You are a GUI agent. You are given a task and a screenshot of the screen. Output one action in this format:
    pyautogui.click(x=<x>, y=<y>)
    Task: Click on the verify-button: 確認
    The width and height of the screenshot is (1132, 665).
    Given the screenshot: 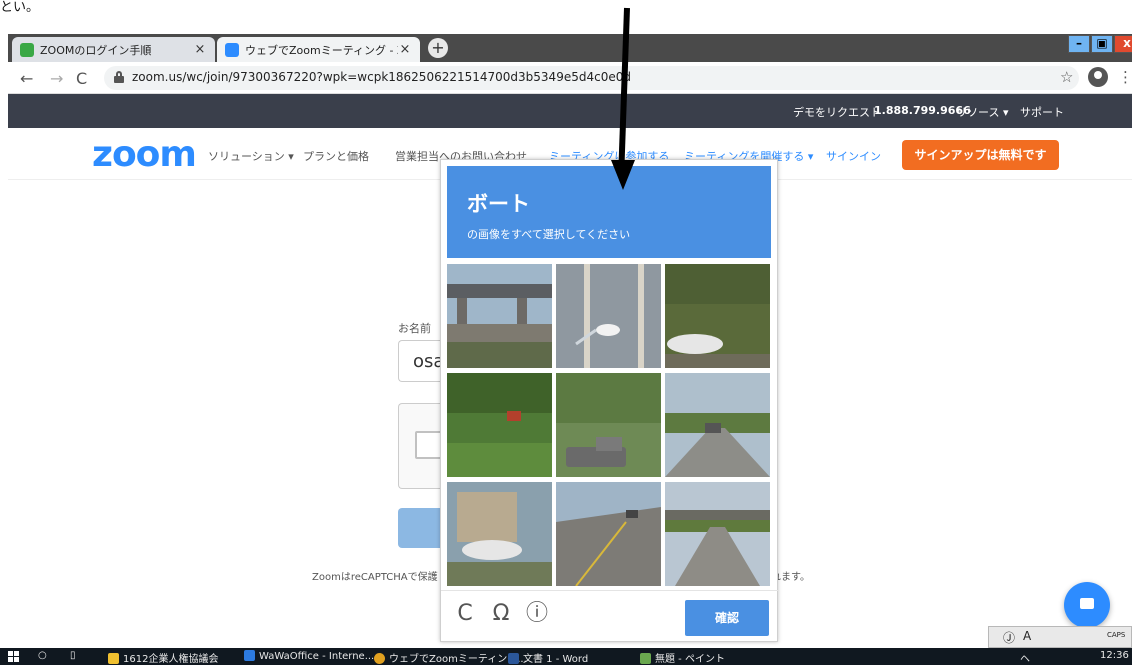 What is the action you would take?
    pyautogui.click(x=727, y=618)
    